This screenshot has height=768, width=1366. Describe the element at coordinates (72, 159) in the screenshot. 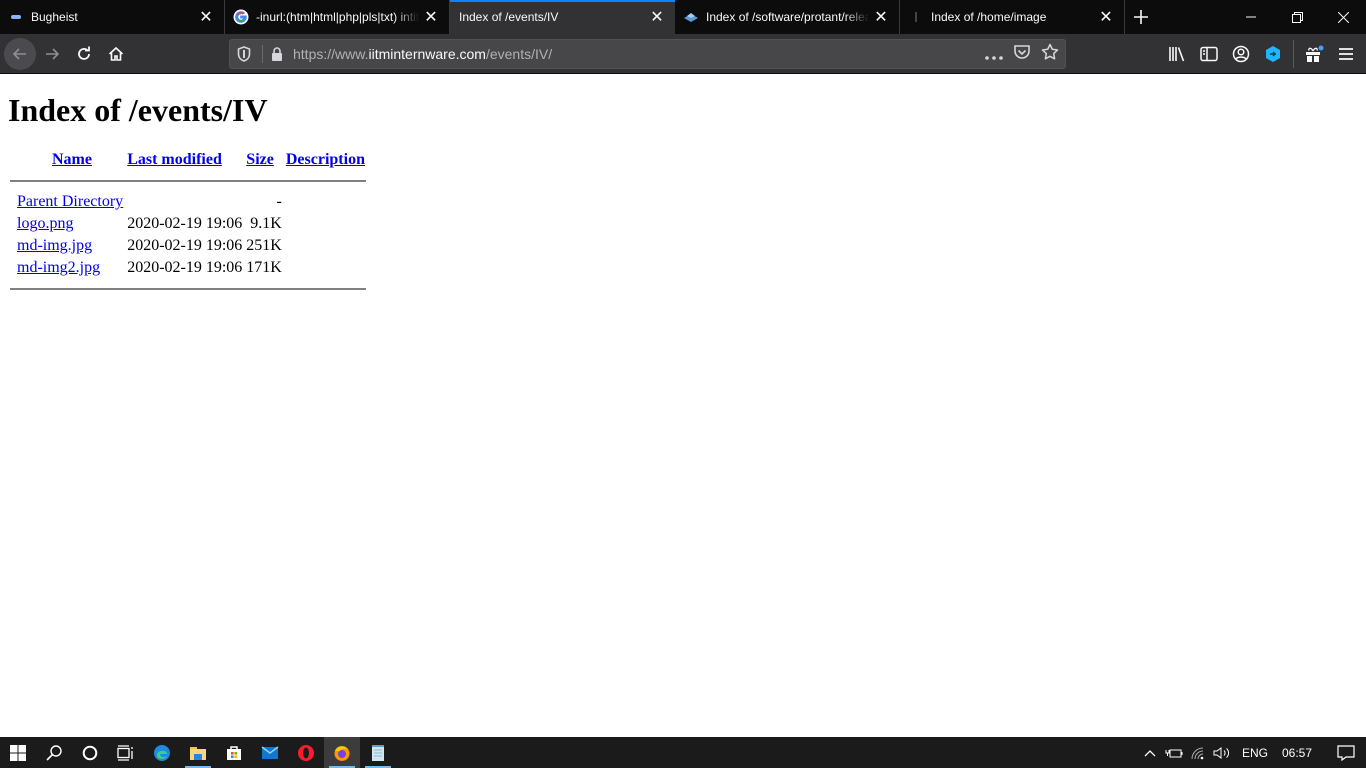

I see `sort-by-name-link: Name` at that location.